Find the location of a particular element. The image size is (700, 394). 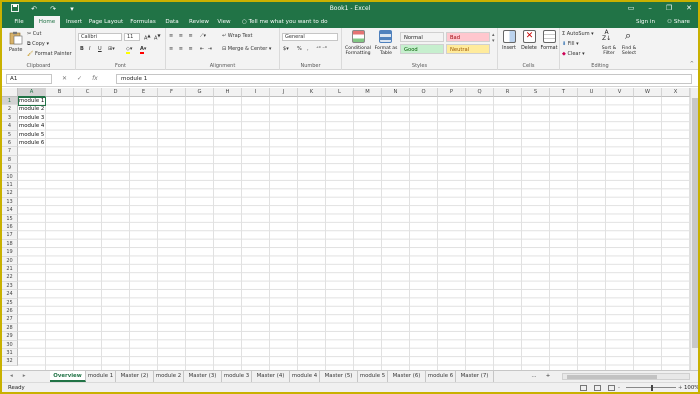

styles-scroll-icon: ▴ ▾ is located at coordinates (493, 38).